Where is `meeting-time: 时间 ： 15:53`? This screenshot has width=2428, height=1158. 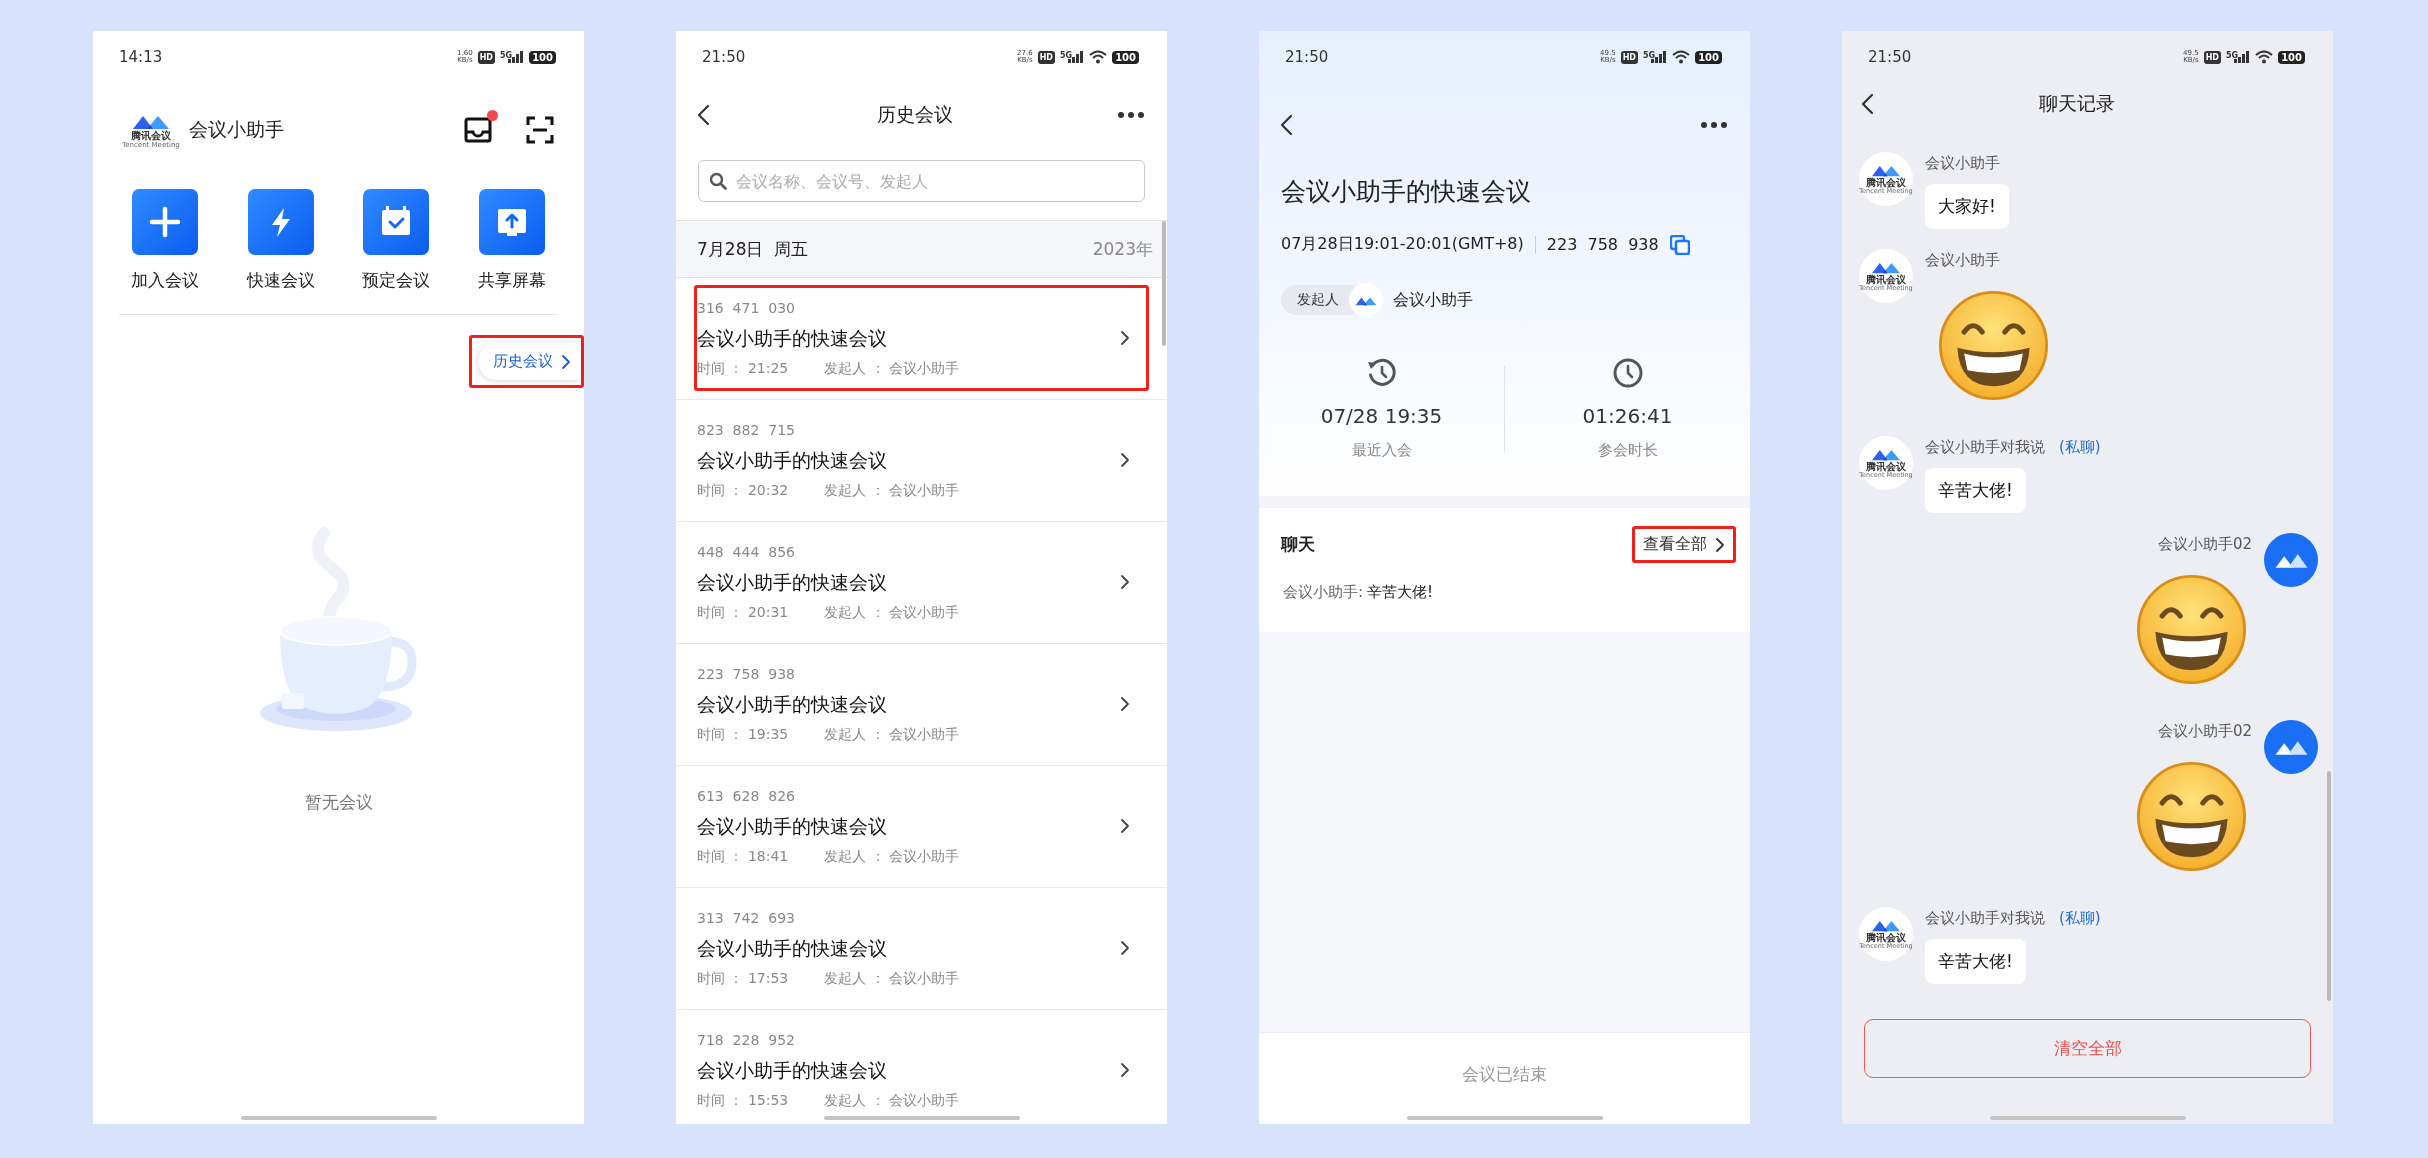
meeting-time: 时间 ： 15:53 is located at coordinates (743, 1100).